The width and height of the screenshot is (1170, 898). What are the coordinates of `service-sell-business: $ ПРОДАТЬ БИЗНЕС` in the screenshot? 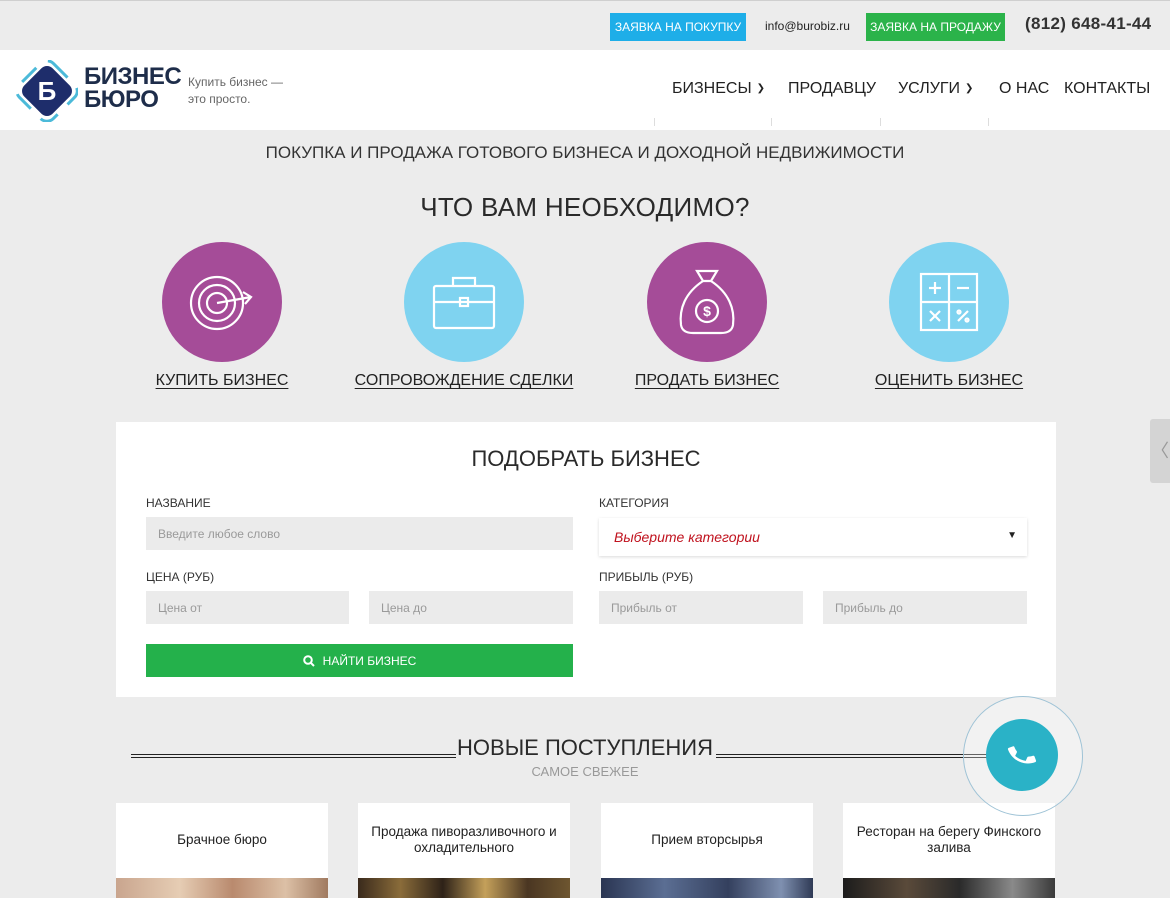 It's located at (707, 316).